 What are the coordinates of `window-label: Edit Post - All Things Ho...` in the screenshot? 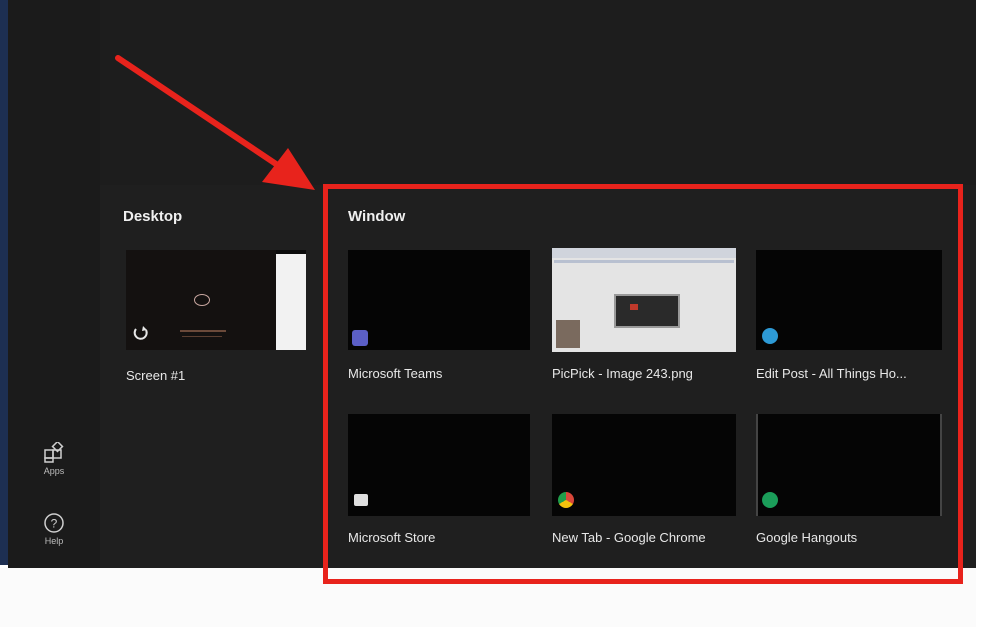 It's located at (831, 373).